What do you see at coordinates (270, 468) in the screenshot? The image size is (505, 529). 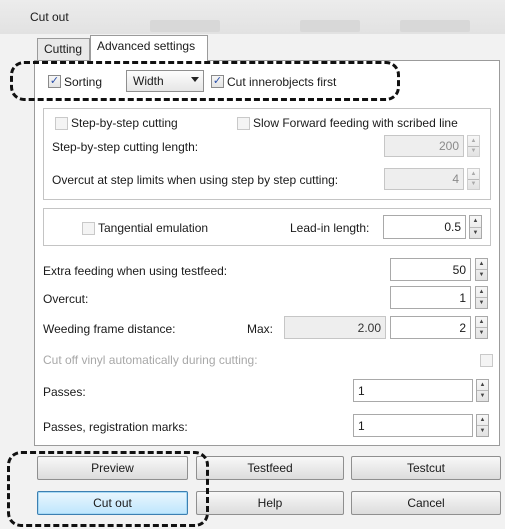 I see `testfeed-button: Testfeed` at bounding box center [270, 468].